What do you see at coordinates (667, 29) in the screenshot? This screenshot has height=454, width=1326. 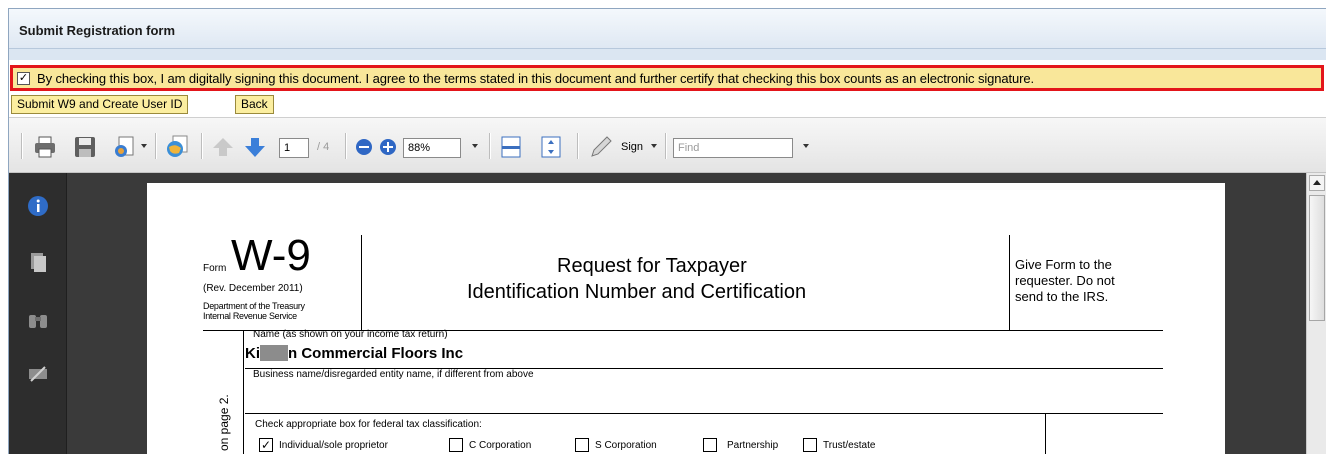 I see `title-bar: Submit Registration form` at bounding box center [667, 29].